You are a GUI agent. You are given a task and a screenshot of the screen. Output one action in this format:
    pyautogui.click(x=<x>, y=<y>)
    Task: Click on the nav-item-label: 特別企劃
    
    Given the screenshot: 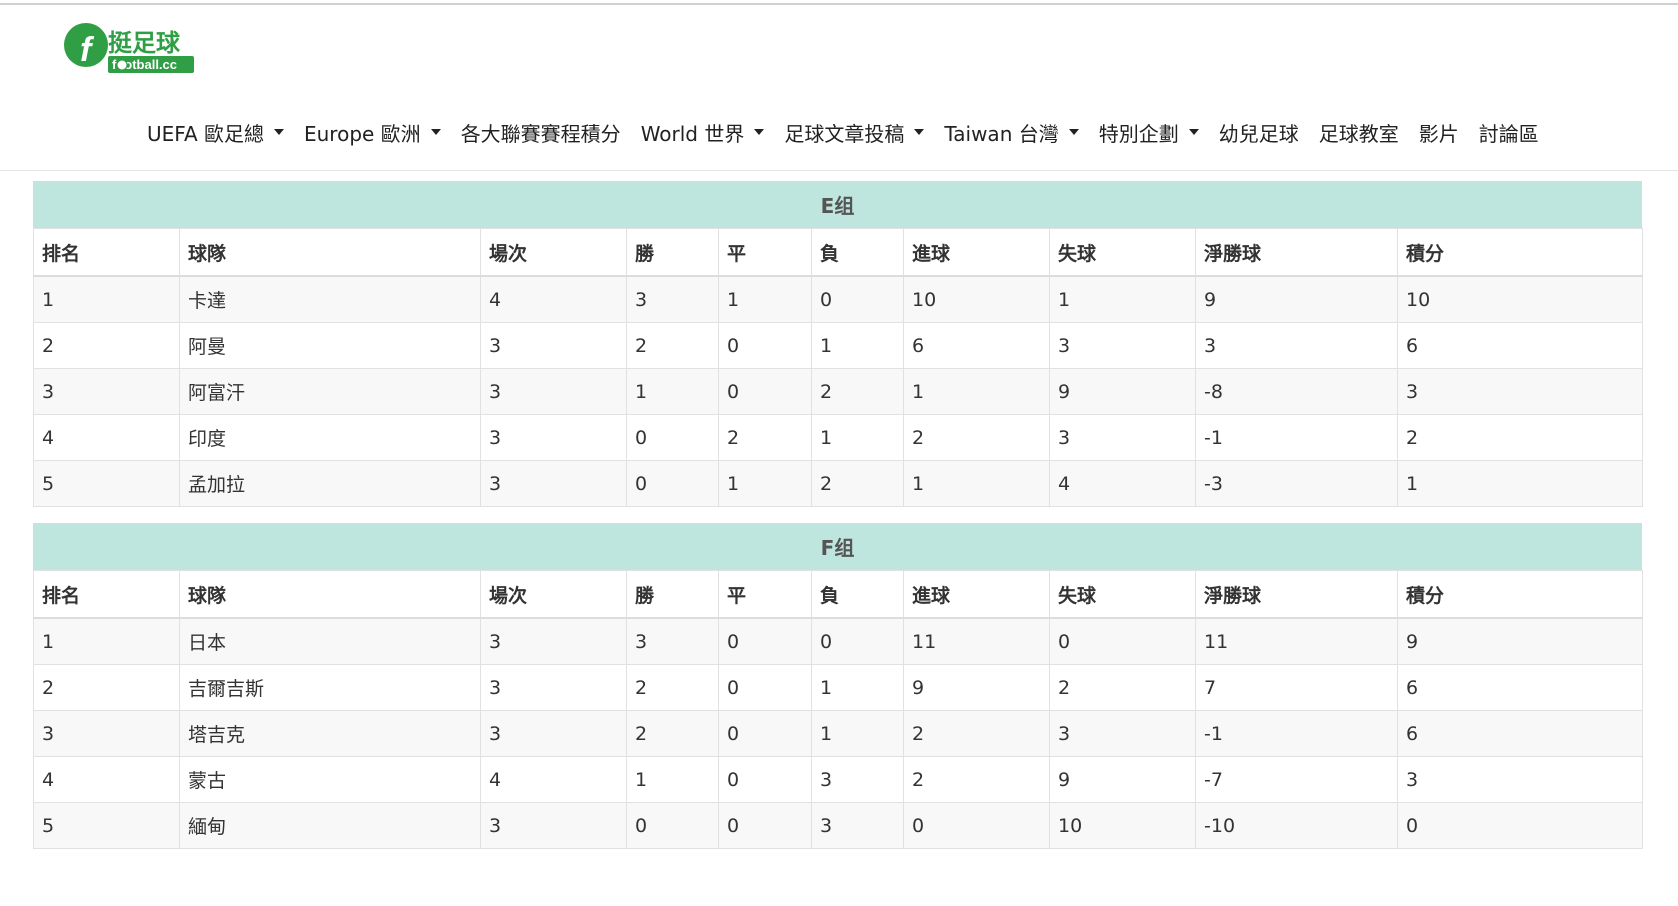 What is the action you would take?
    pyautogui.click(x=1138, y=133)
    